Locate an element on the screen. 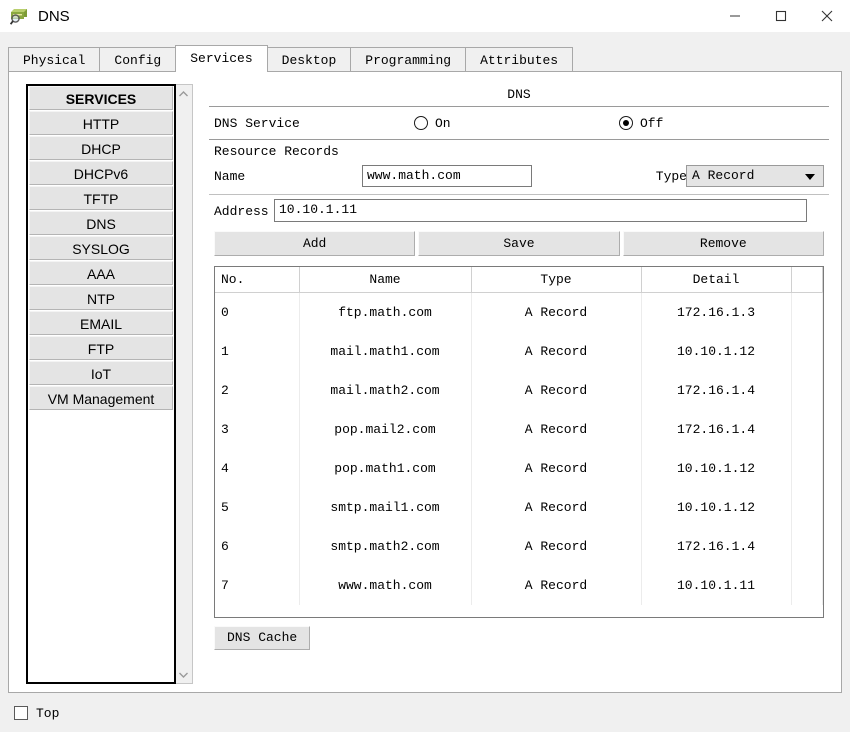 The height and width of the screenshot is (732, 850). chevron-up-icon is located at coordinates (183, 93).